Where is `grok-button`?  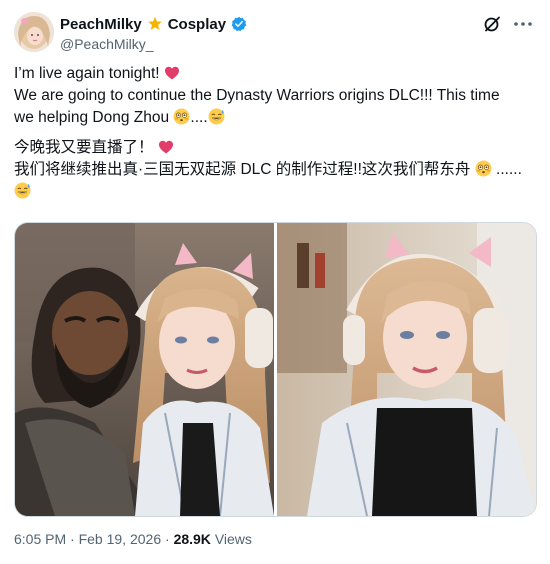
grok-button is located at coordinates (492, 24).